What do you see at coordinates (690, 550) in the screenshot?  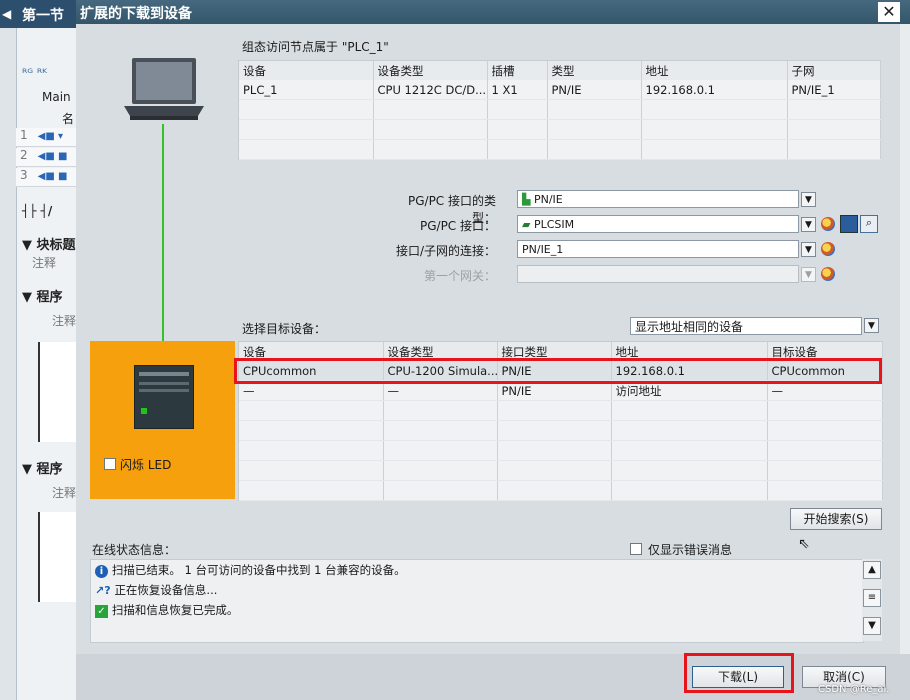 I see `only-errors-label: 仅显示错误消息` at bounding box center [690, 550].